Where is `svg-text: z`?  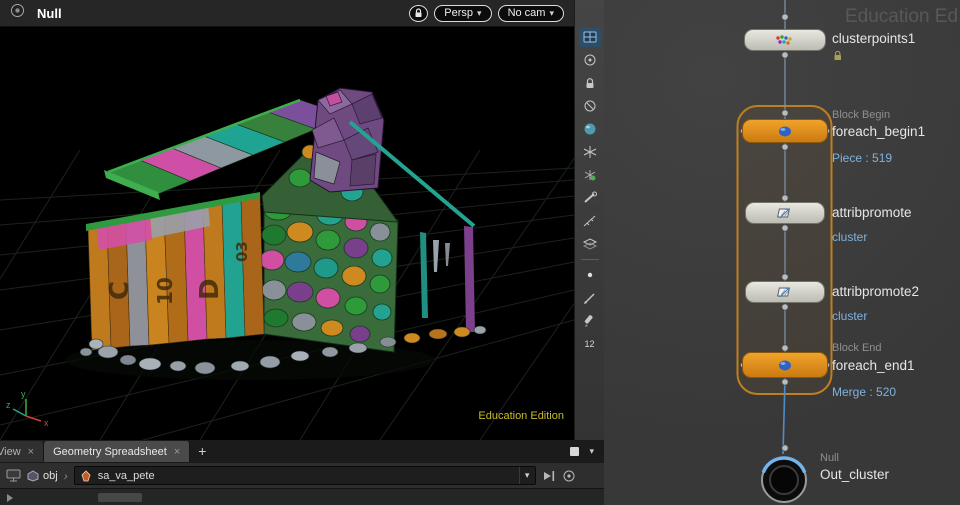
svg-text: z is located at coordinates (8, 405).